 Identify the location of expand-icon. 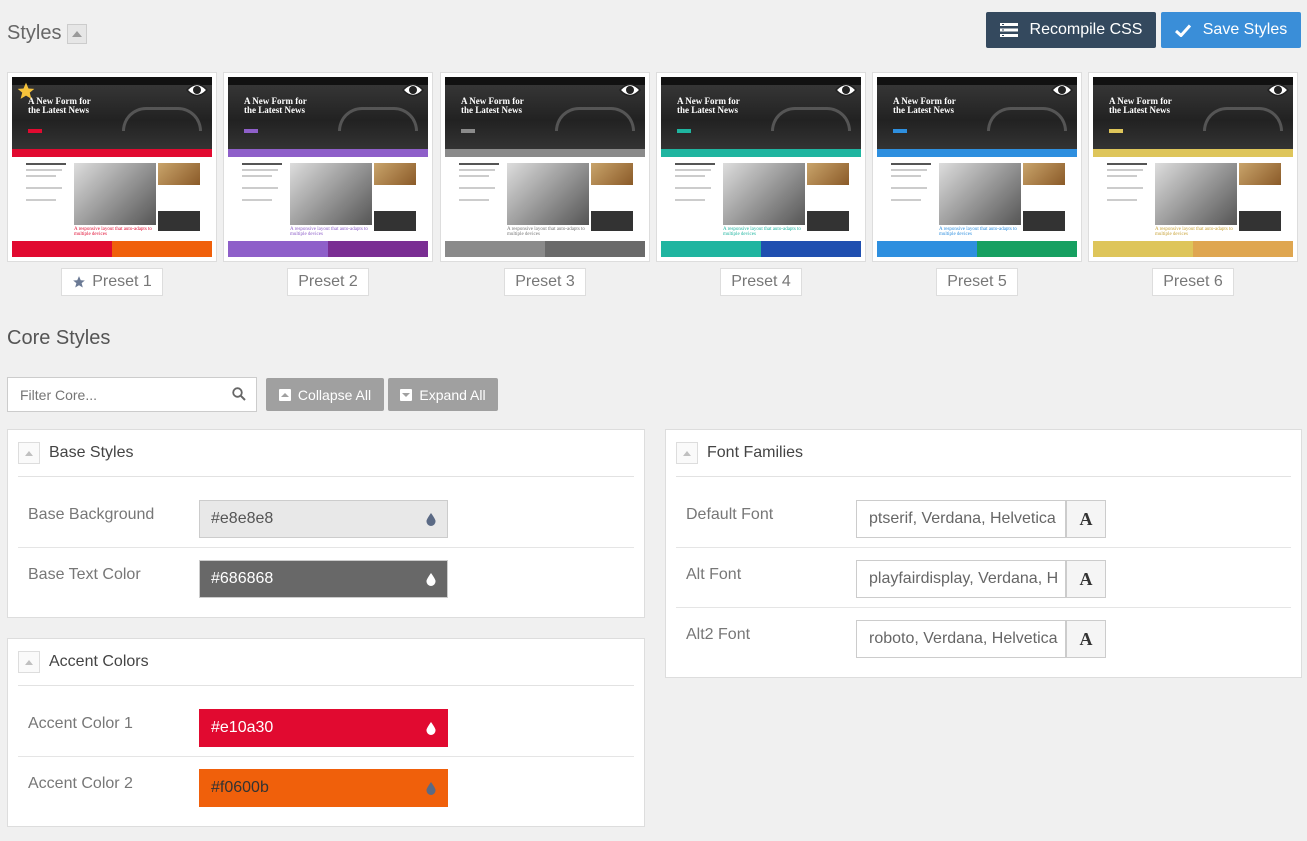
(406, 394).